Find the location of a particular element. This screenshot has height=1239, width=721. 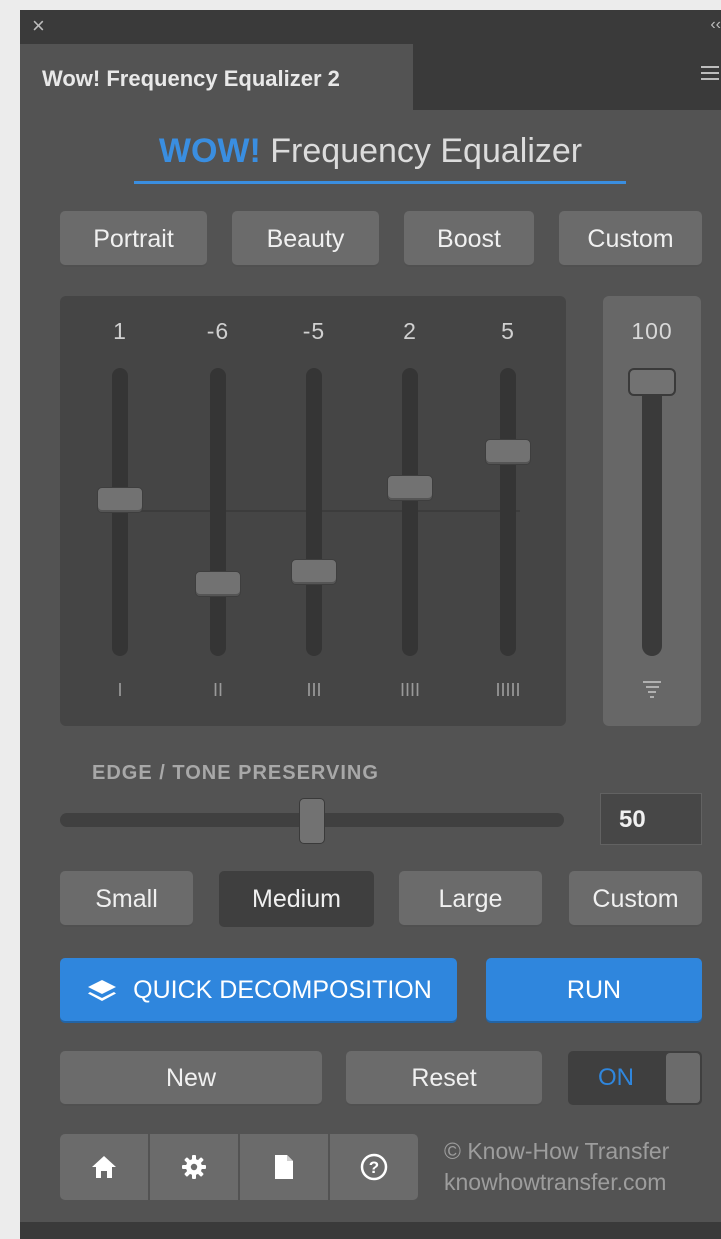

master-value: 100 is located at coordinates (652, 331).